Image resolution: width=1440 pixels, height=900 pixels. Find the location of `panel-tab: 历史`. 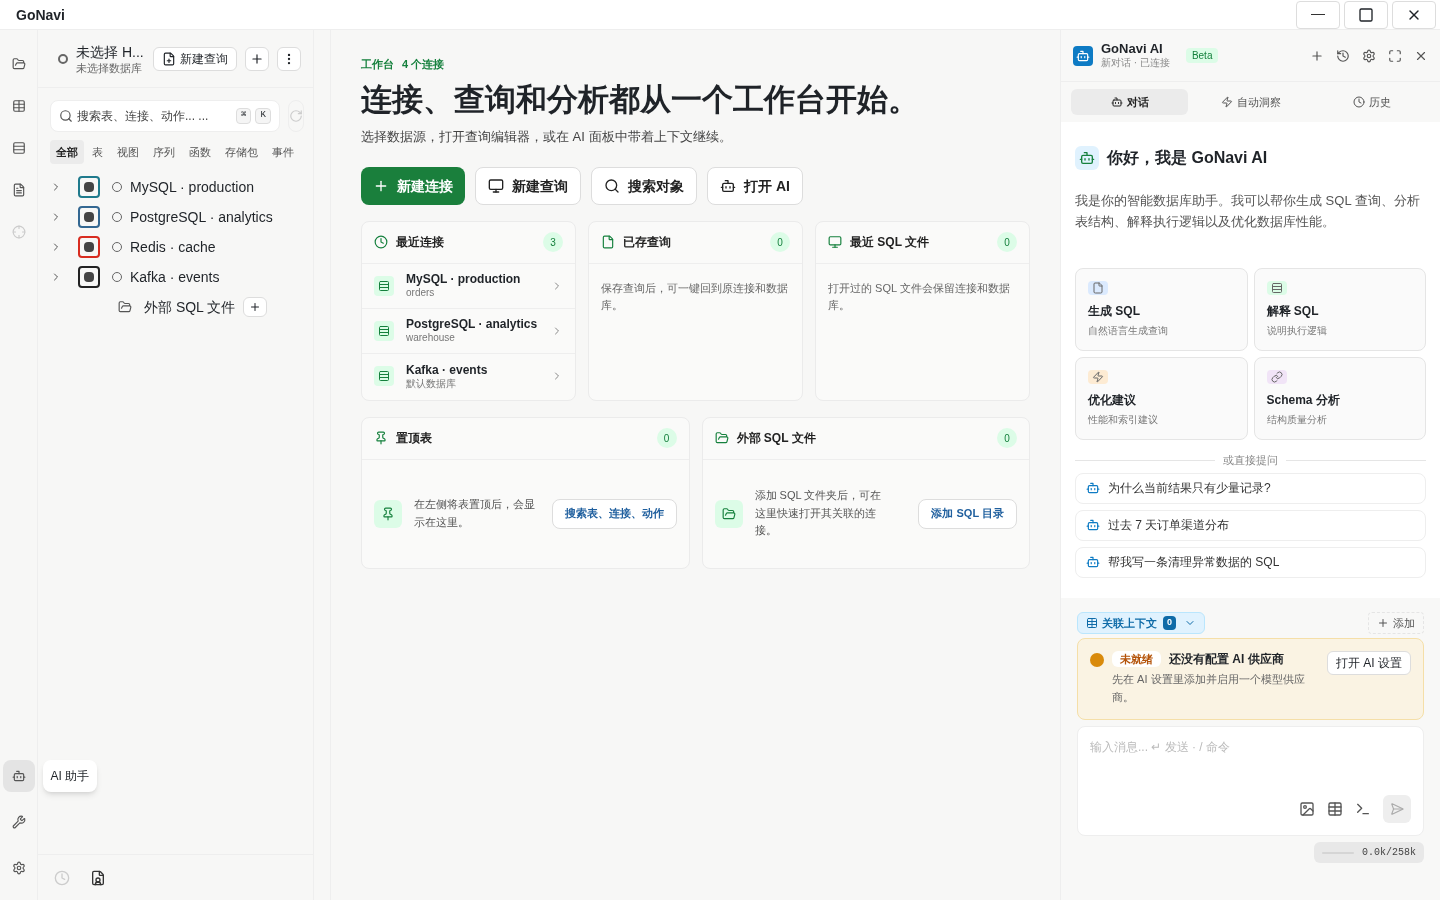

panel-tab: 历史 is located at coordinates (1371, 102).